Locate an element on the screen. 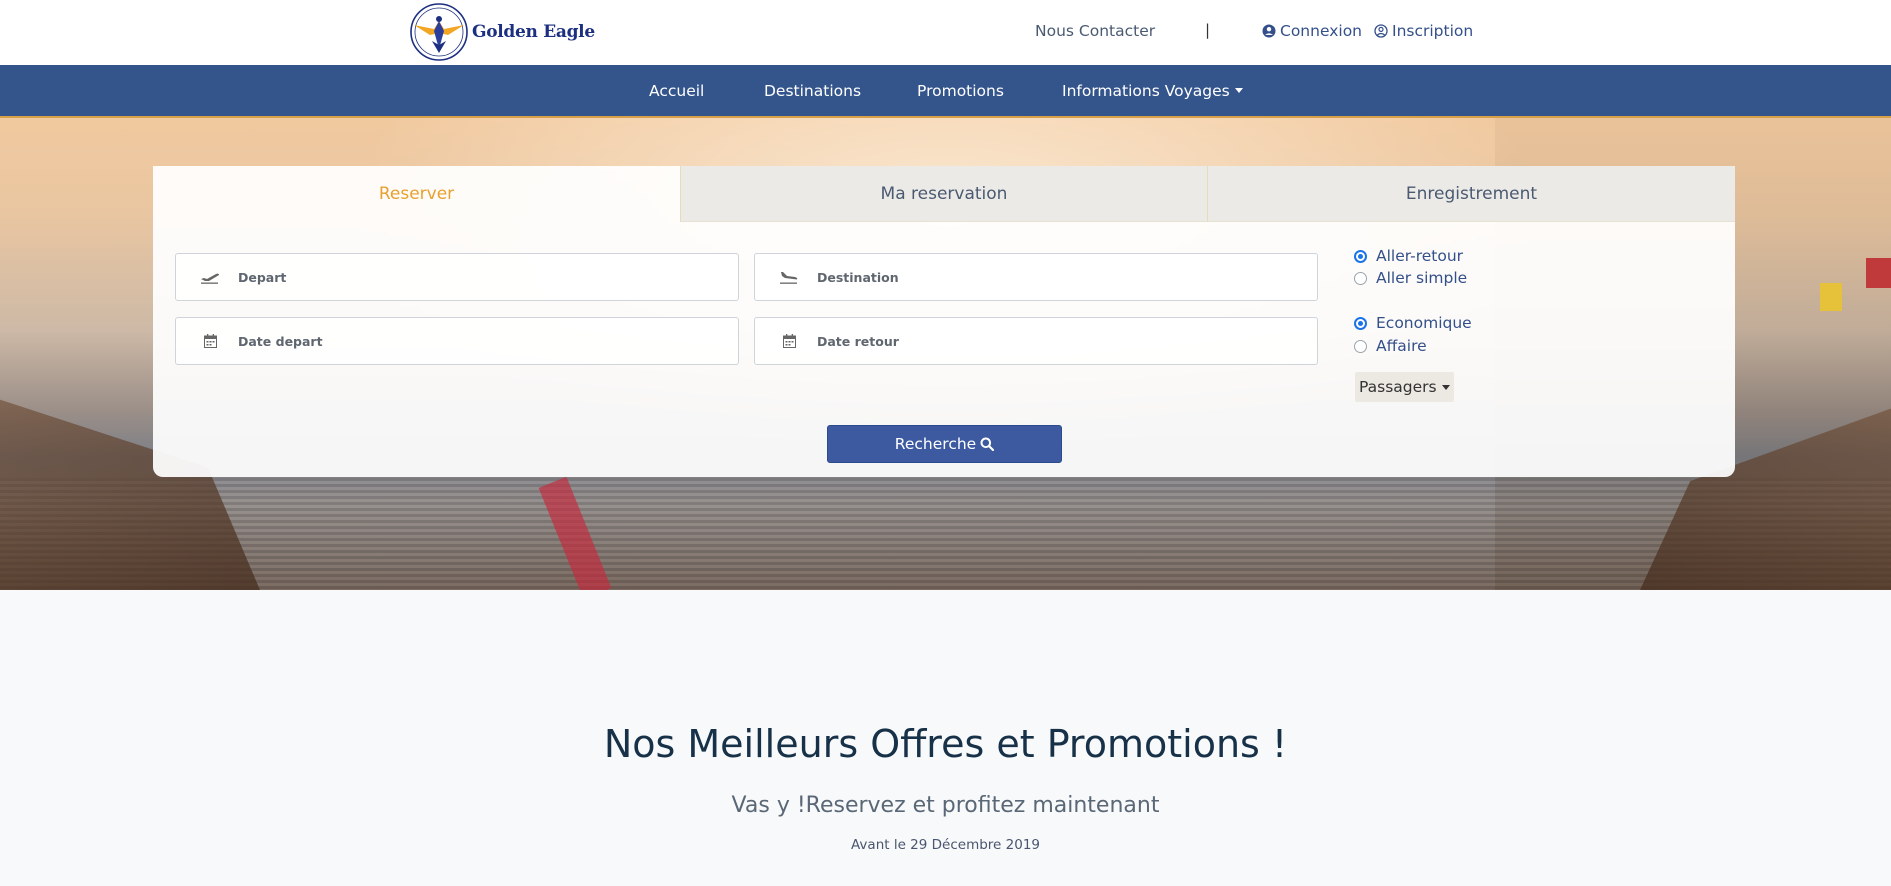  search-button-label: Recherche is located at coordinates (935, 444).